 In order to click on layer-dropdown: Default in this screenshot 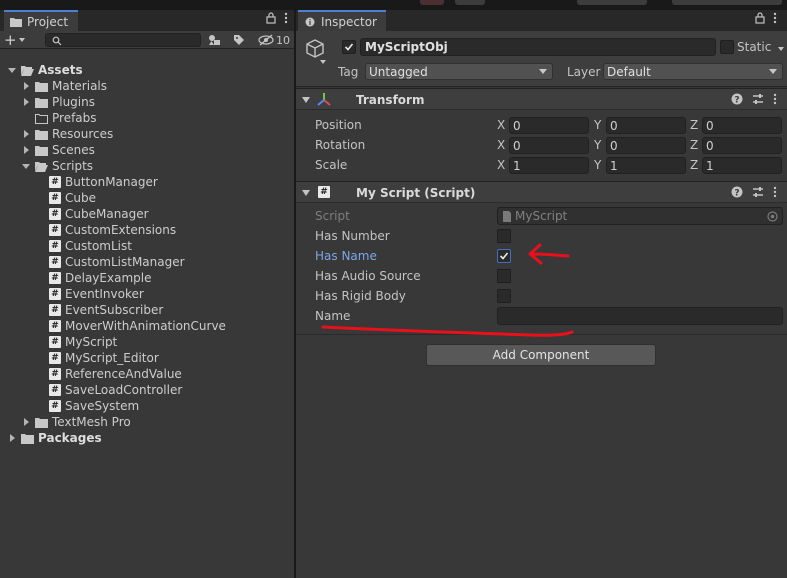, I will do `click(693, 71)`.